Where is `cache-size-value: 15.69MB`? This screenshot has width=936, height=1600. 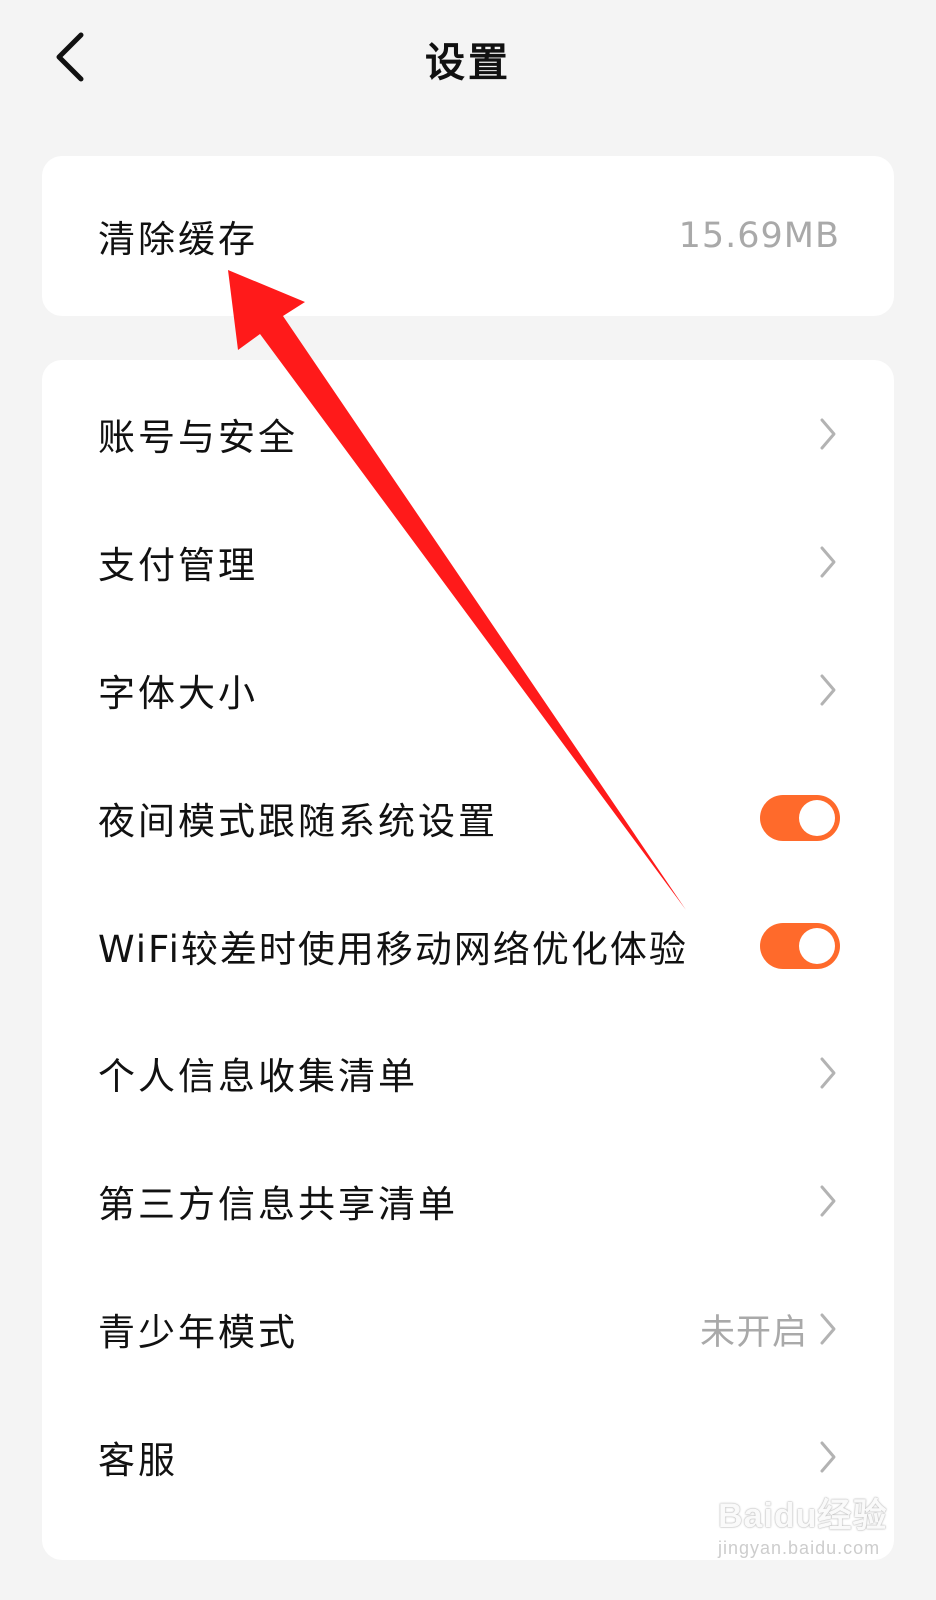
cache-size-value: 15.69MB is located at coordinates (759, 236).